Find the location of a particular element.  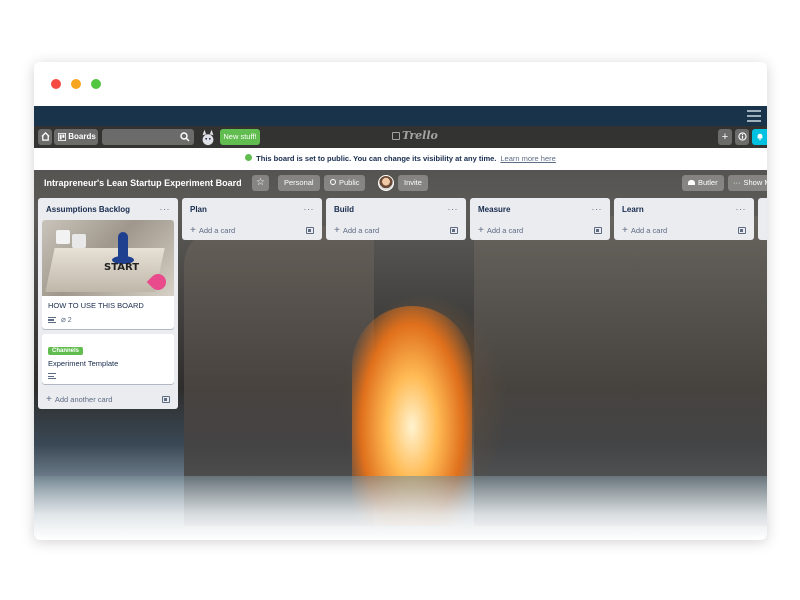

butler-icon is located at coordinates (691, 182).